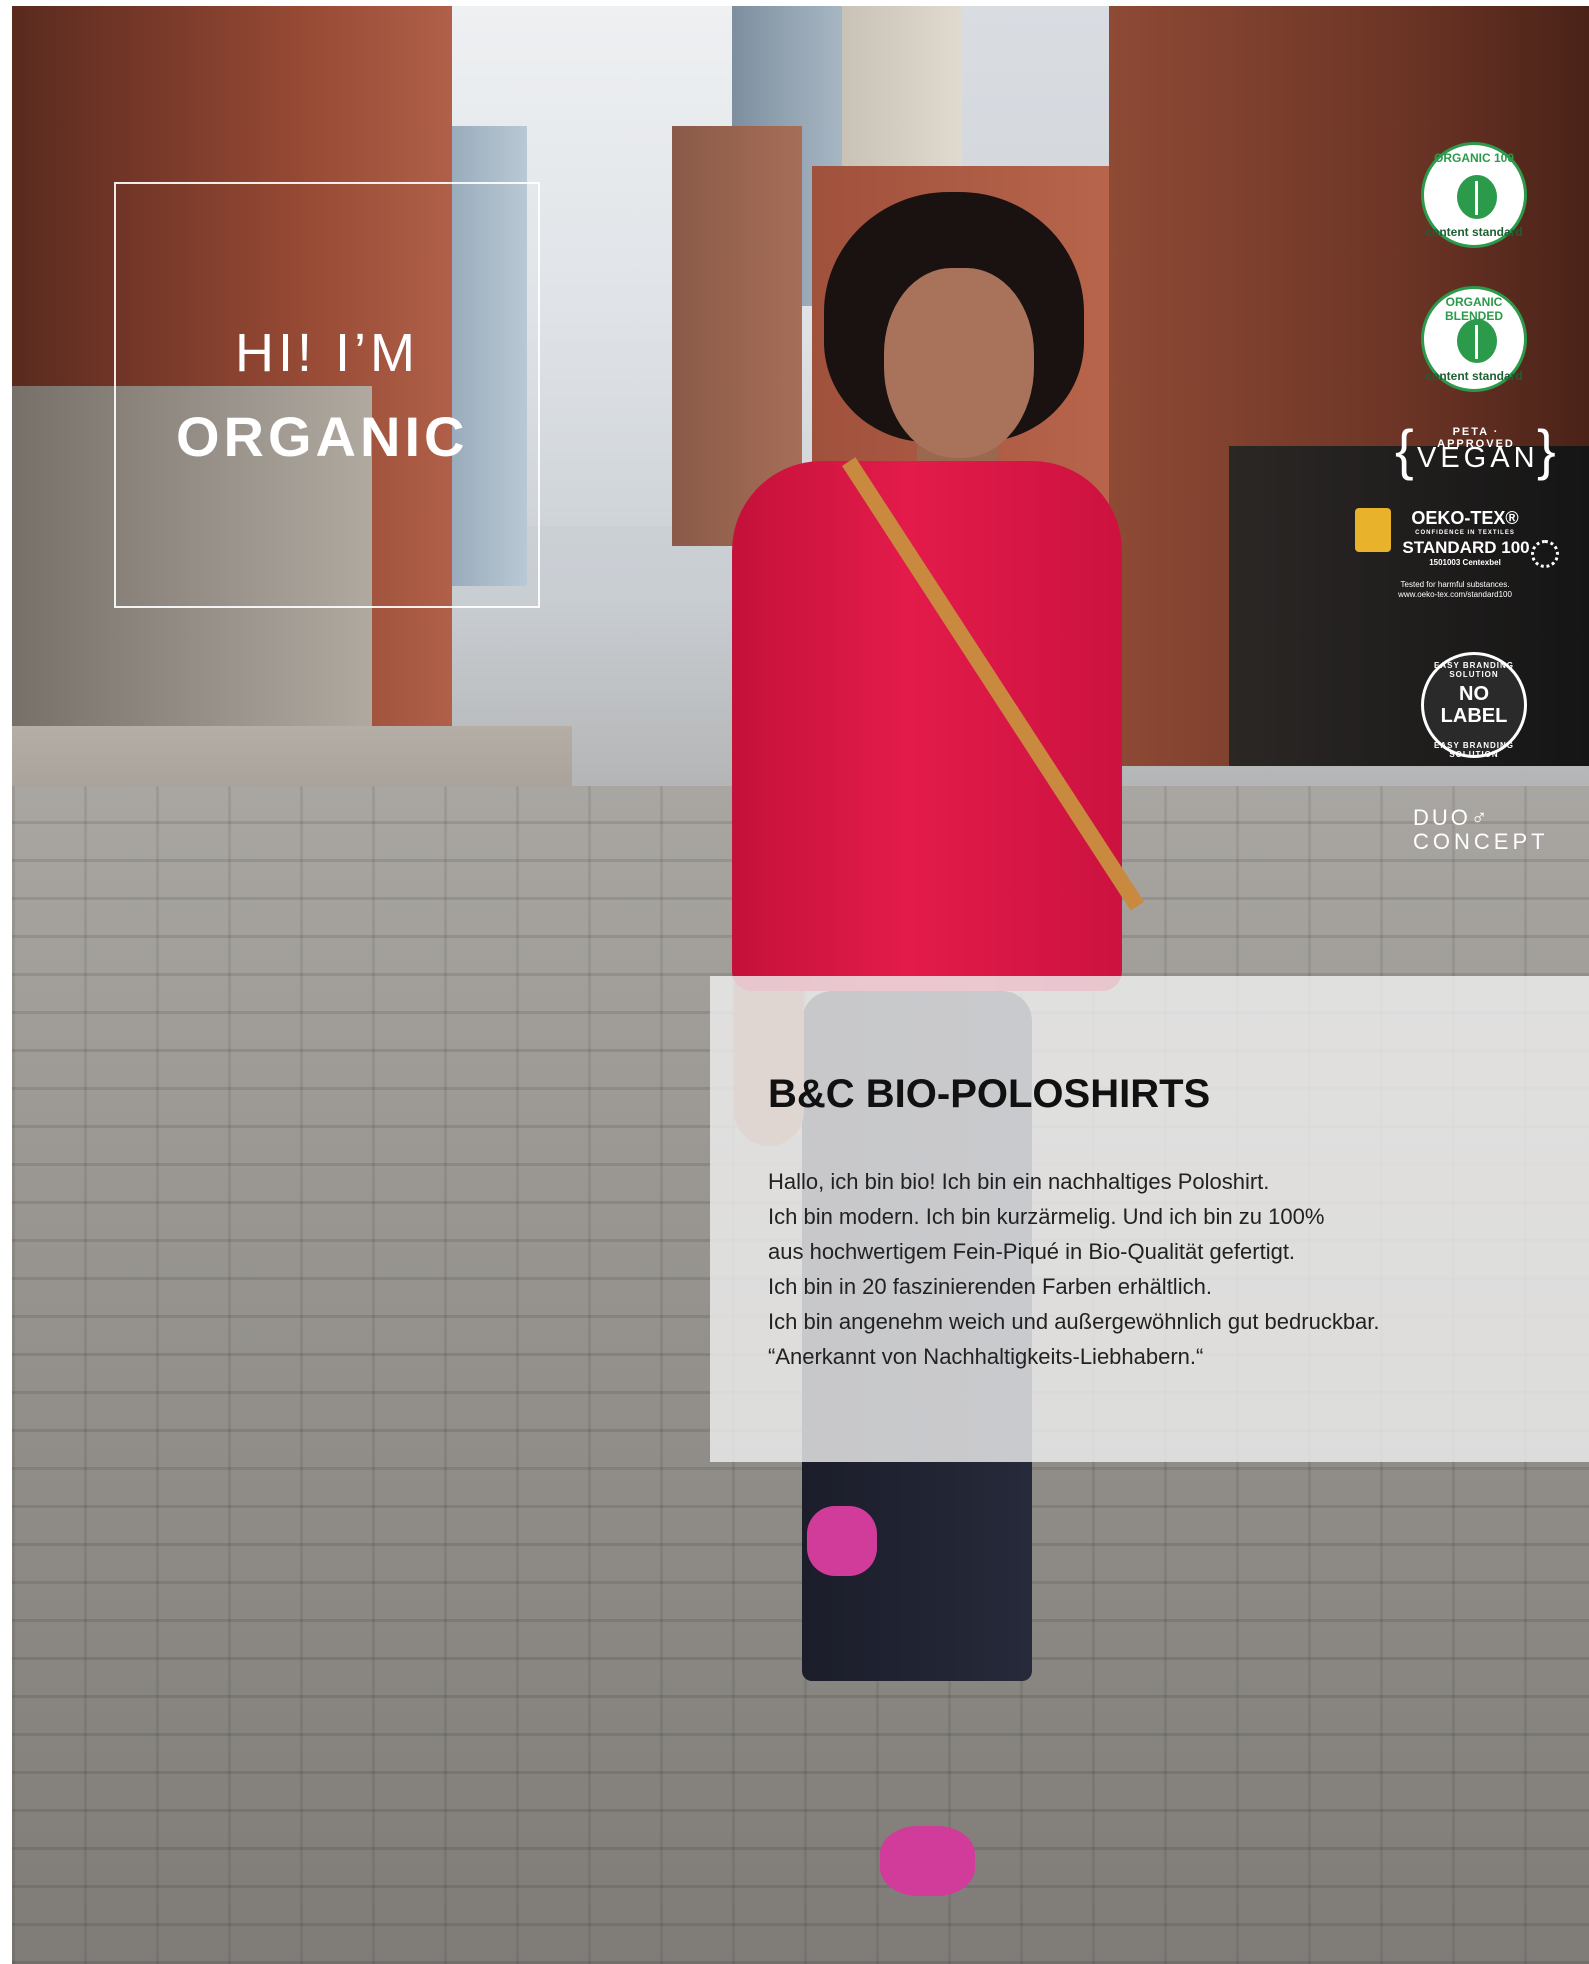  What do you see at coordinates (1478, 458) in the screenshot?
I see `vegan-text: VEGAN` at bounding box center [1478, 458].